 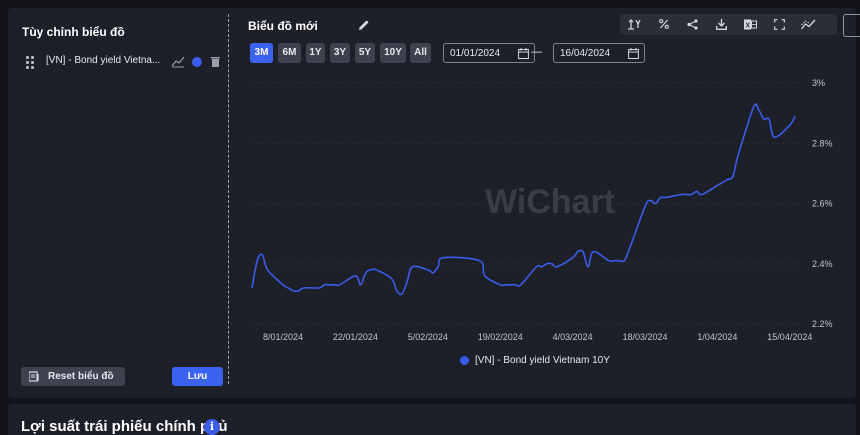 What do you see at coordinates (717, 337) in the screenshot?
I see `x-tick-label: 1/04/2024` at bounding box center [717, 337].